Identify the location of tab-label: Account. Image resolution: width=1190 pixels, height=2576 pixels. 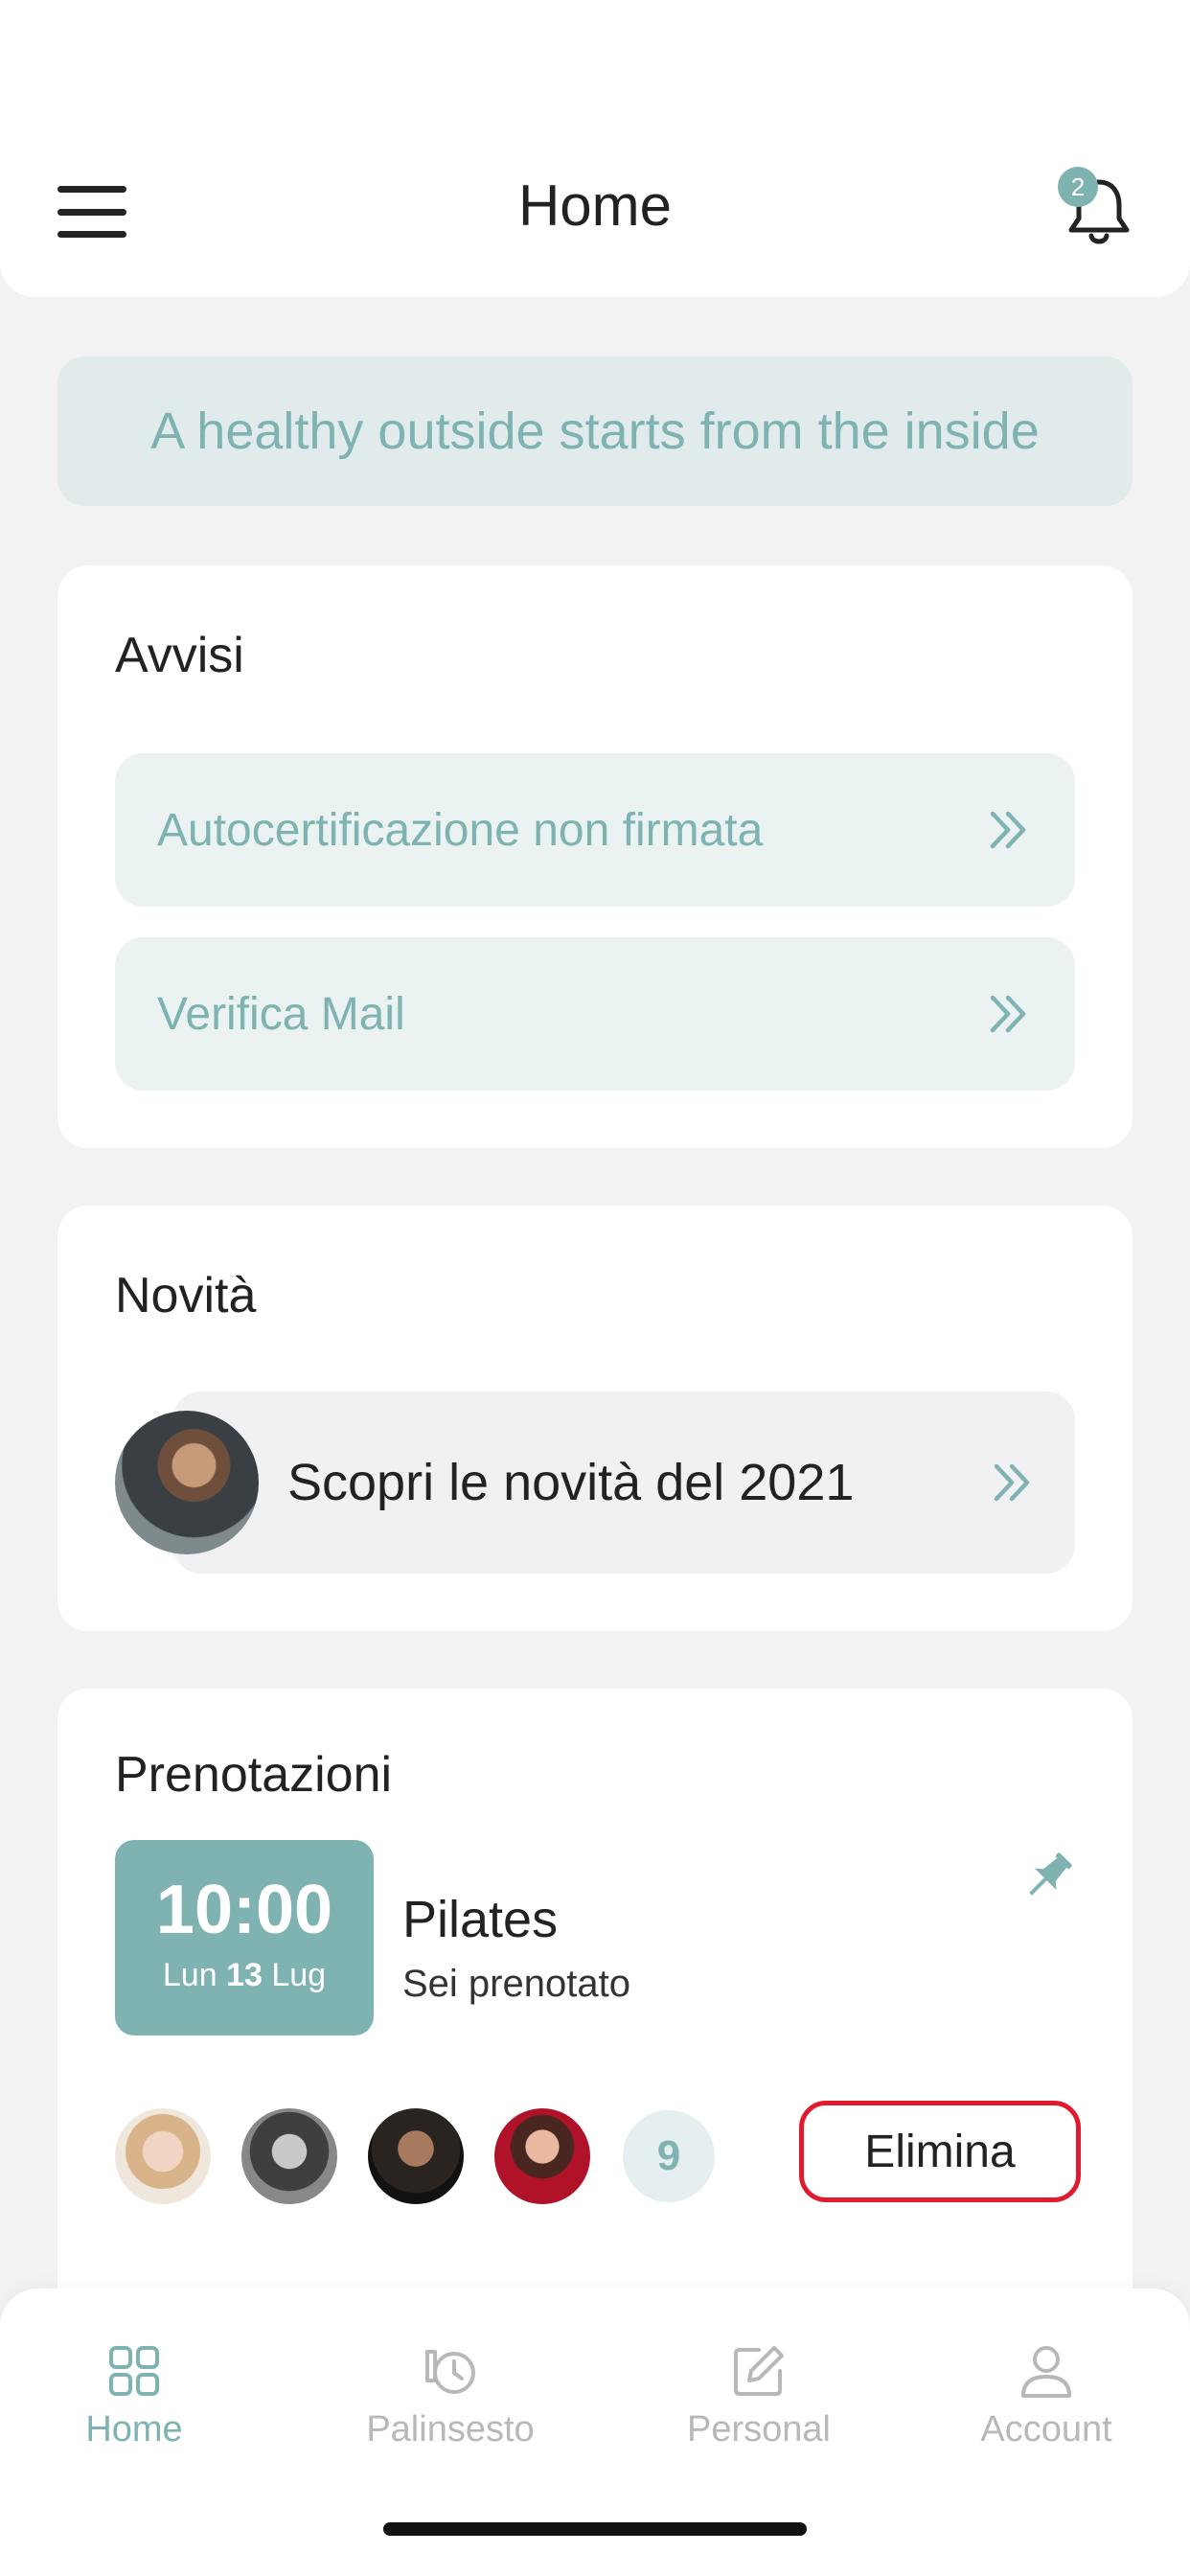
(1046, 2429).